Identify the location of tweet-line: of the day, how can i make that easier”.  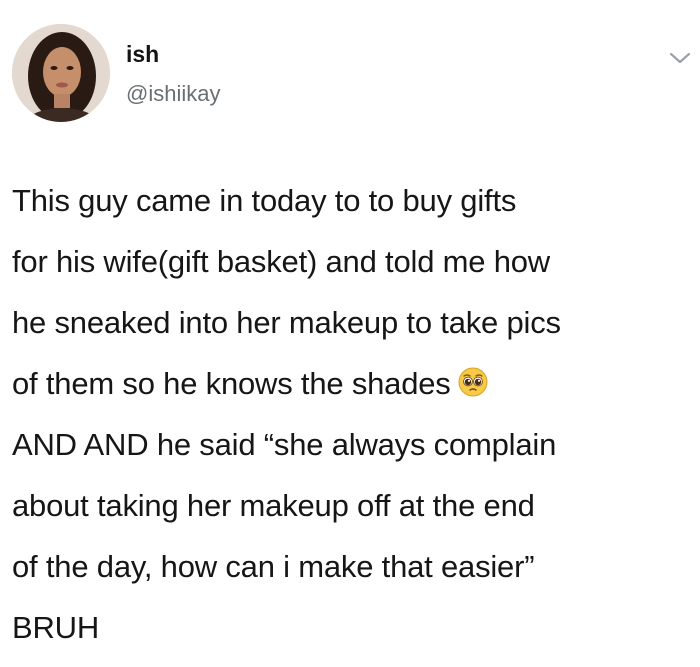
(273, 566).